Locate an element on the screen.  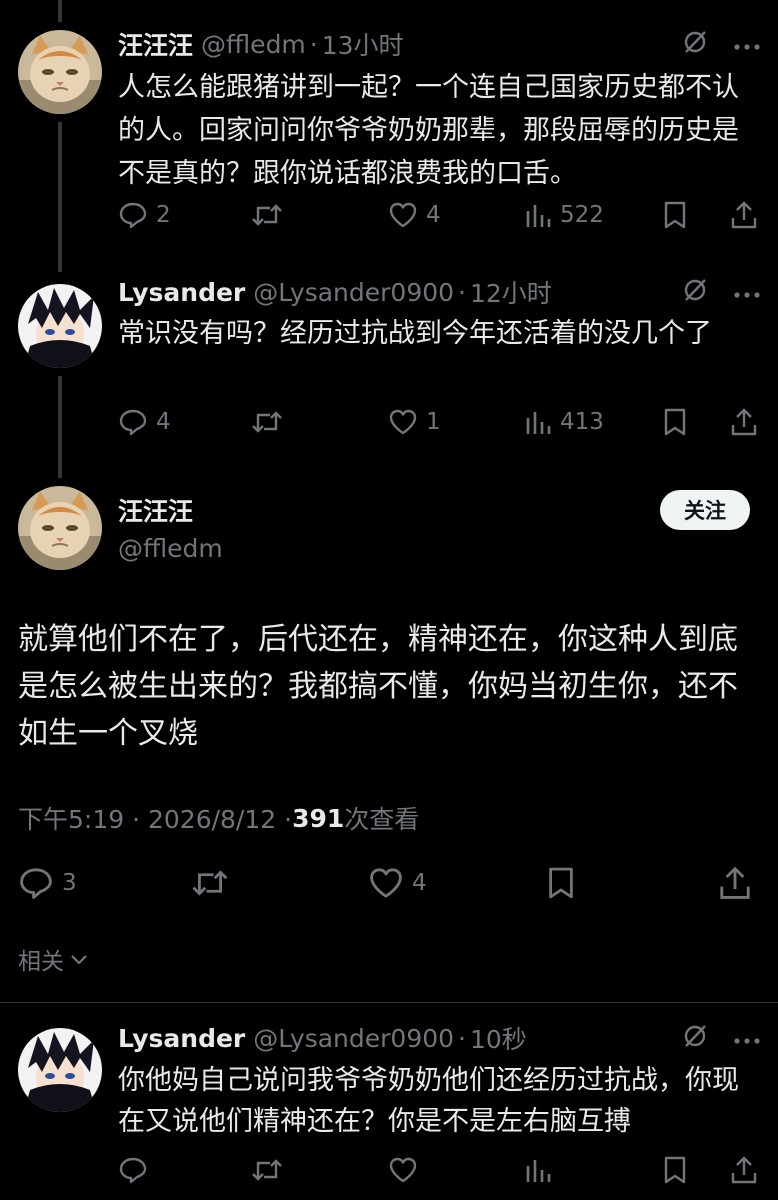
tweet-time: 10秒 is located at coordinates (498, 1038).